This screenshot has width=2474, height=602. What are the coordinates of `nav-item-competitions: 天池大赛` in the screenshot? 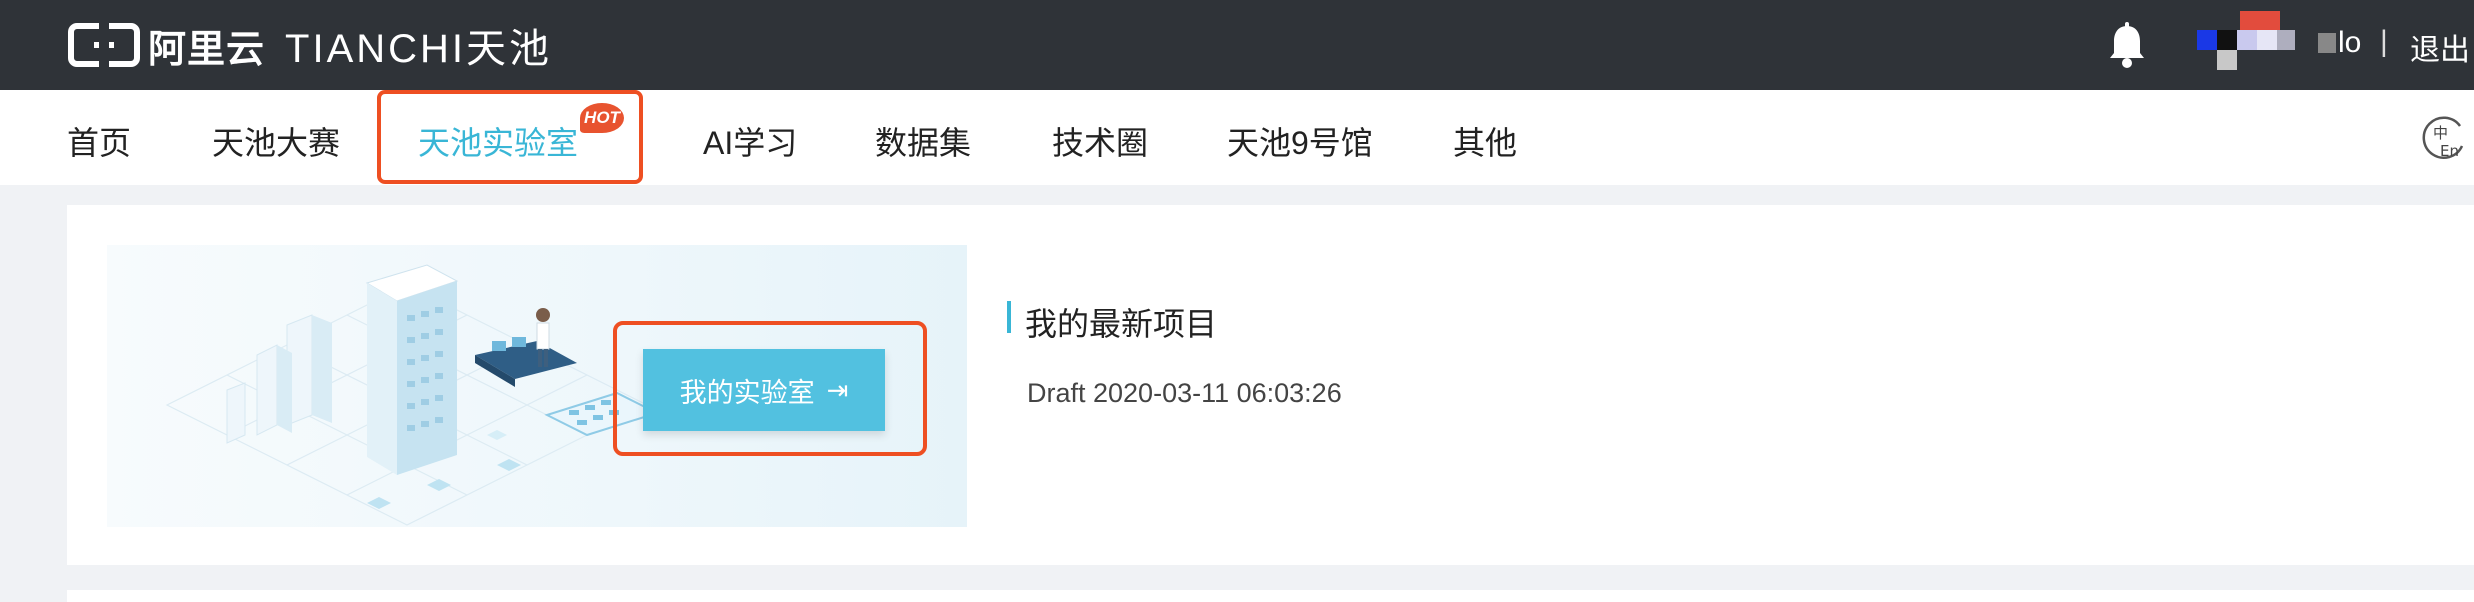 It's located at (276, 141).